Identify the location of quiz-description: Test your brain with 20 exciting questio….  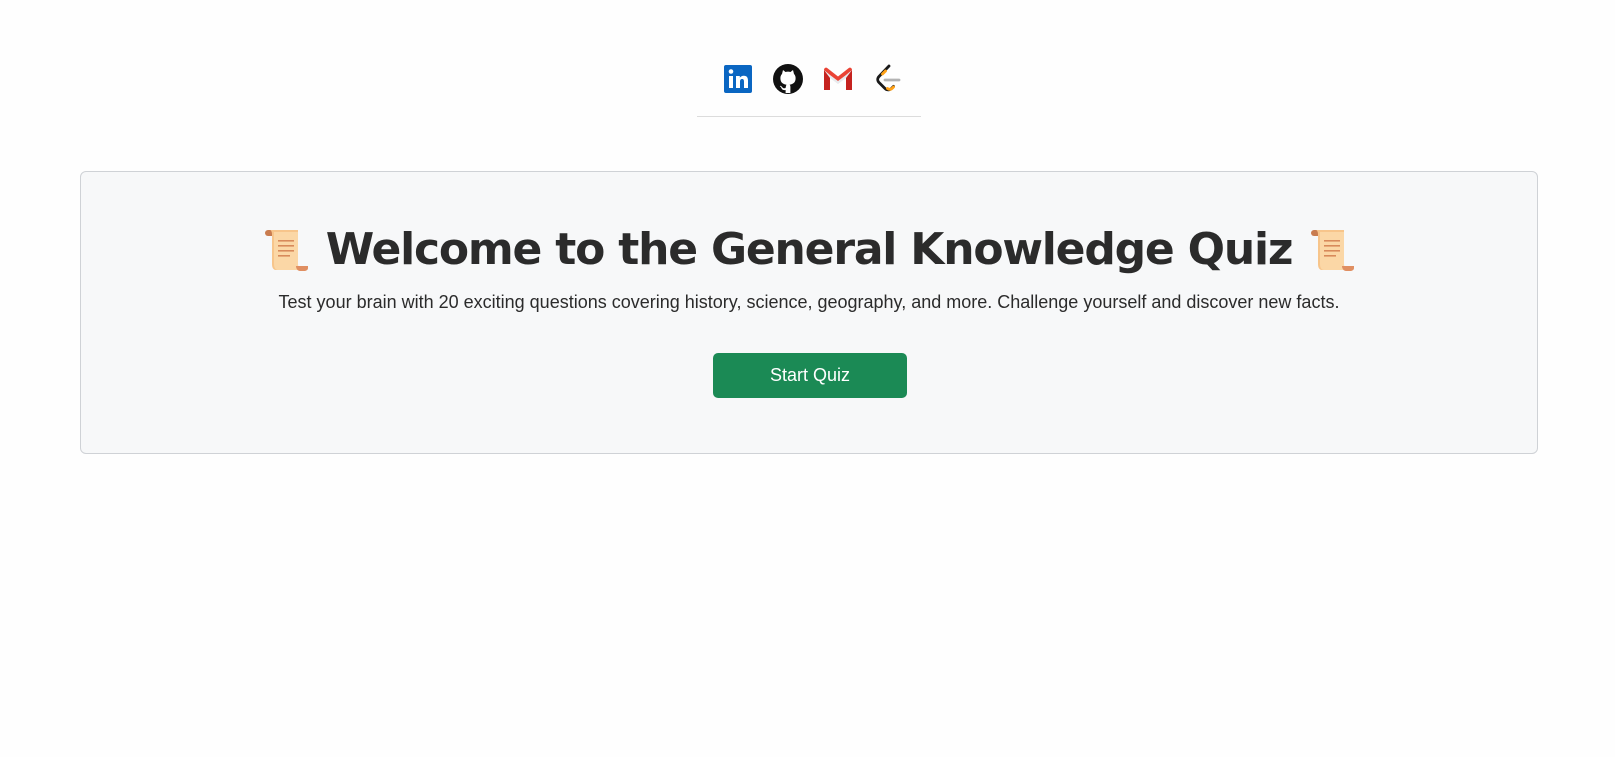
(809, 302).